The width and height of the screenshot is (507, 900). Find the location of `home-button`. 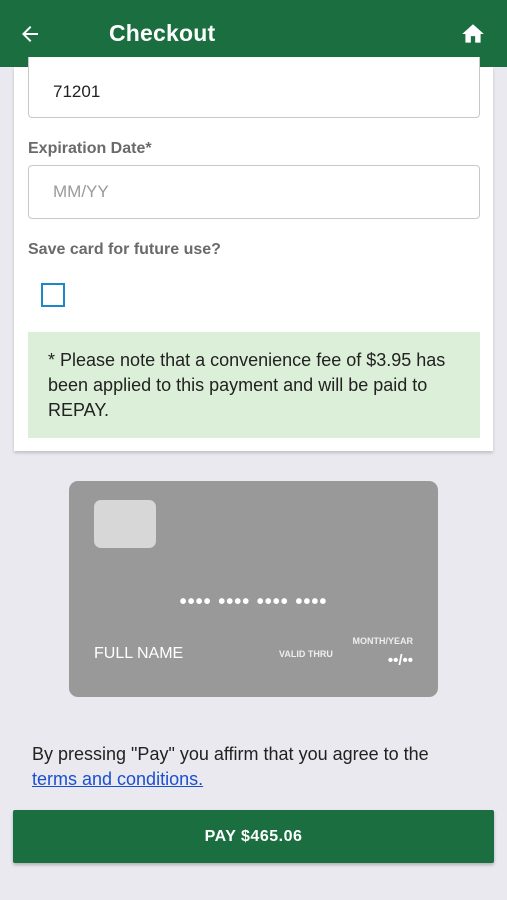

home-button is located at coordinates (473, 34).